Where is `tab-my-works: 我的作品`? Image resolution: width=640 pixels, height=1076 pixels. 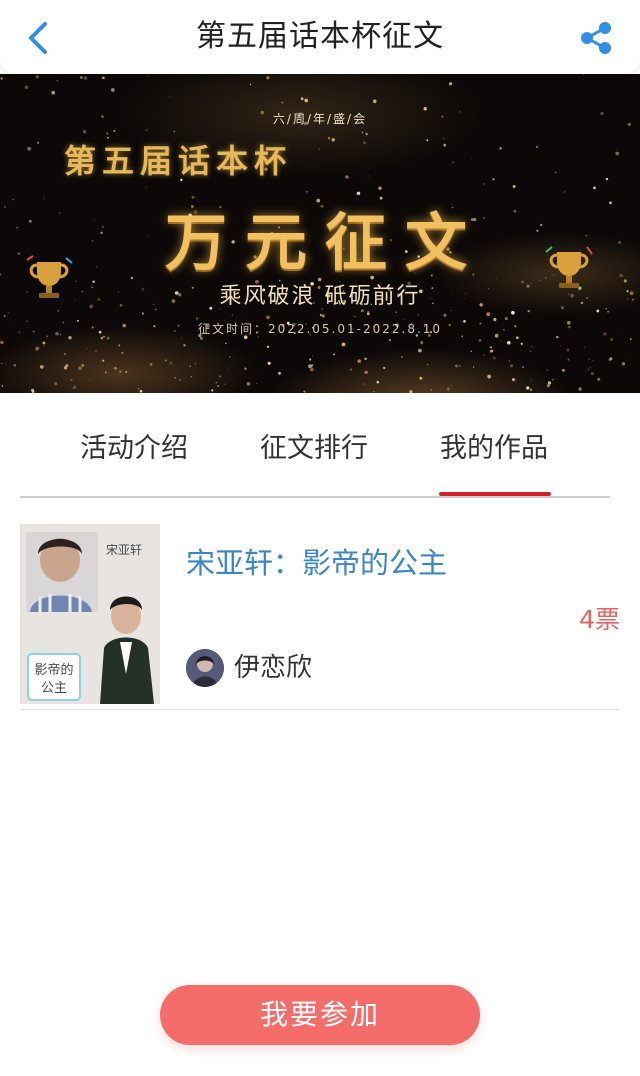
tab-my-works: 我的作品 is located at coordinates (494, 449).